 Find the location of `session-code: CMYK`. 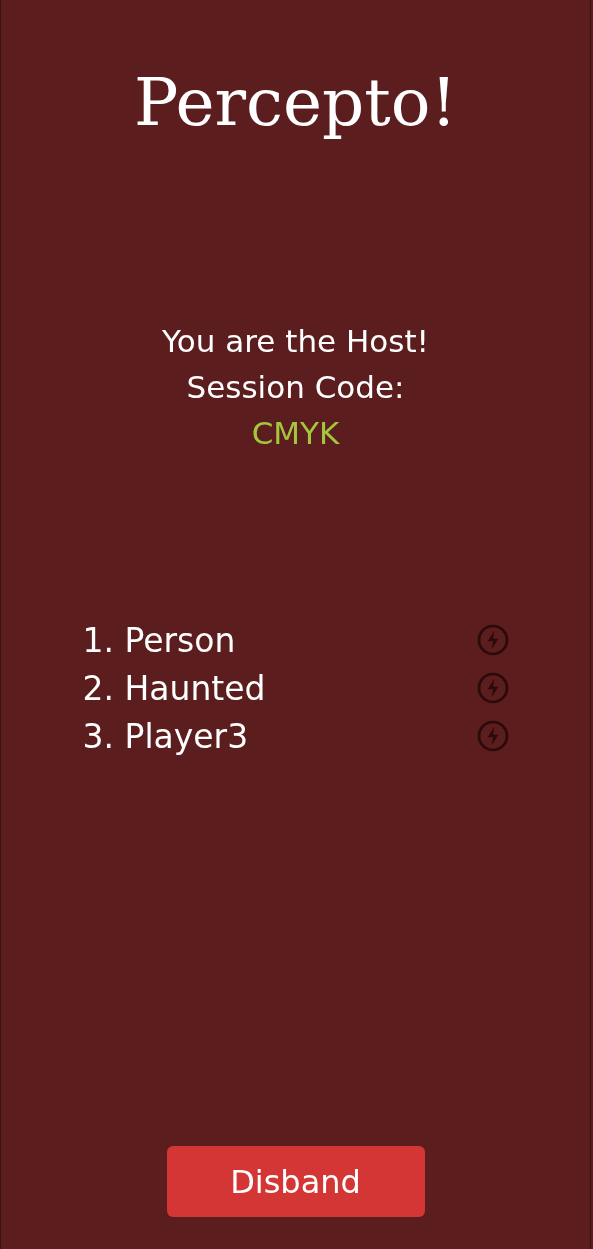

session-code: CMYK is located at coordinates (295, 433).